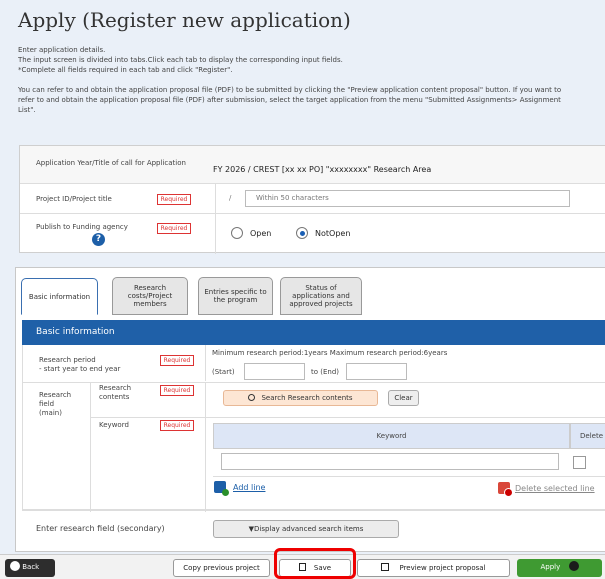 This screenshot has width=605, height=579. I want to click on publish-label: Publish to Funding agency, so click(82, 227).